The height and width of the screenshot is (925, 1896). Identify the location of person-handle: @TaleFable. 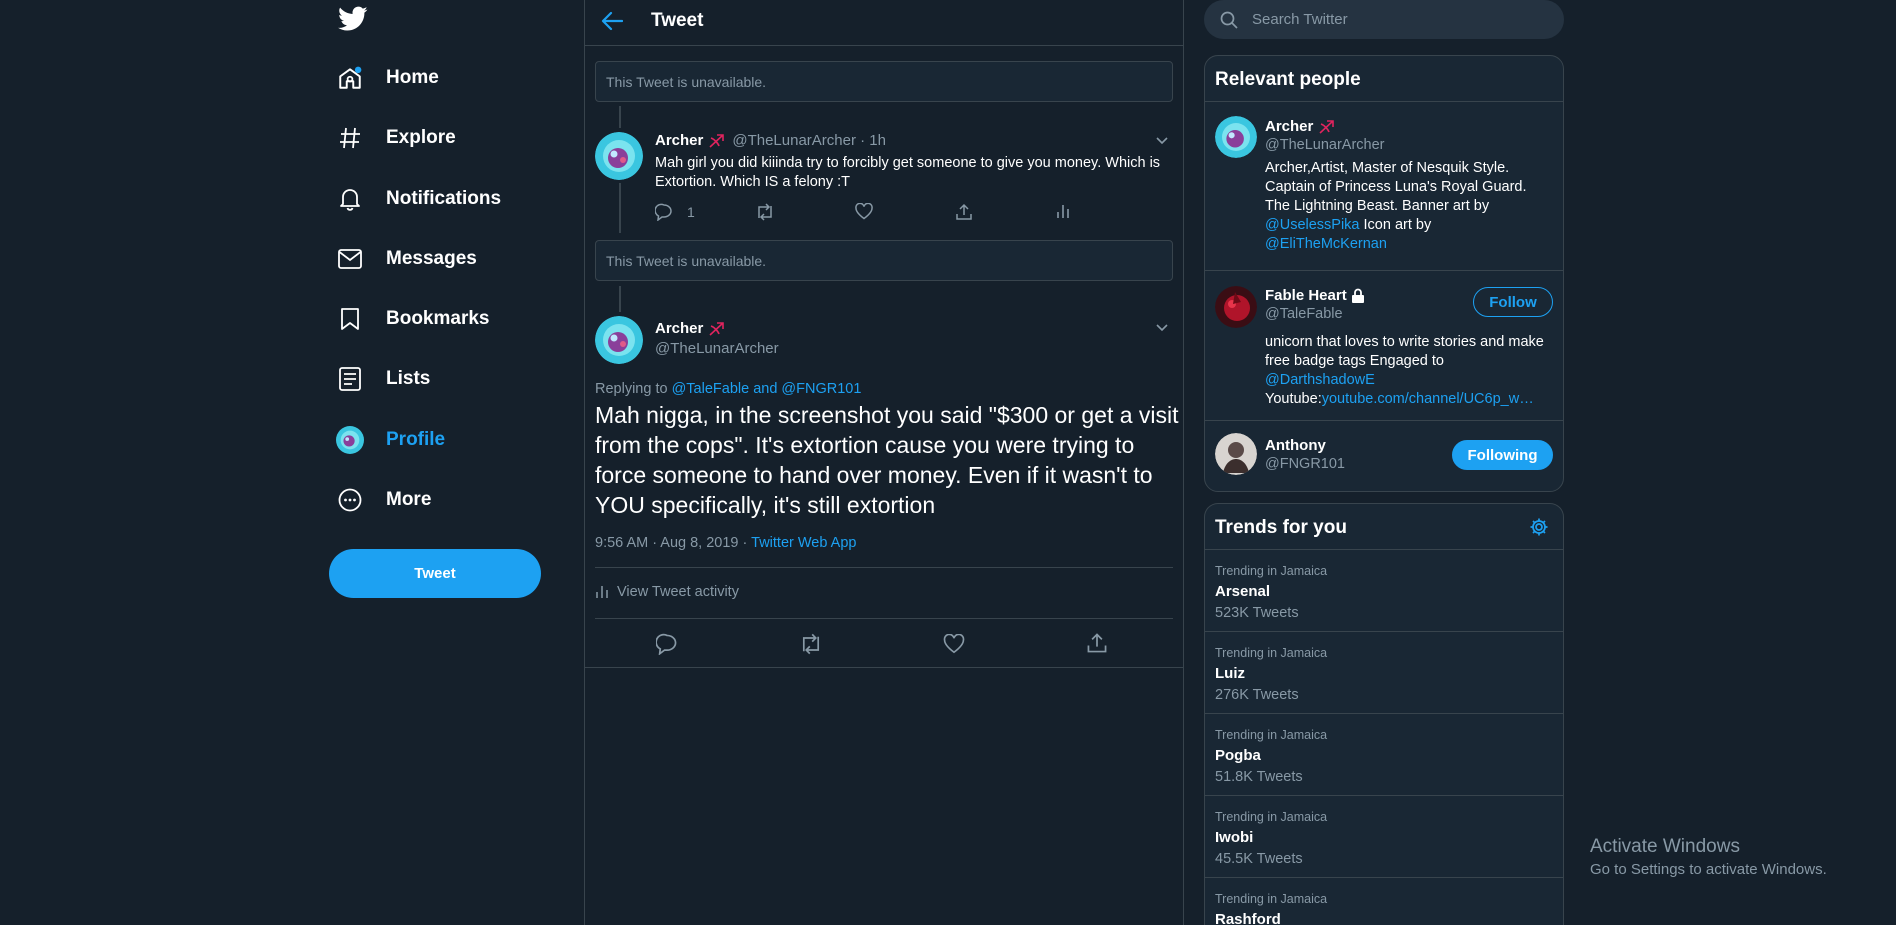
(1304, 314).